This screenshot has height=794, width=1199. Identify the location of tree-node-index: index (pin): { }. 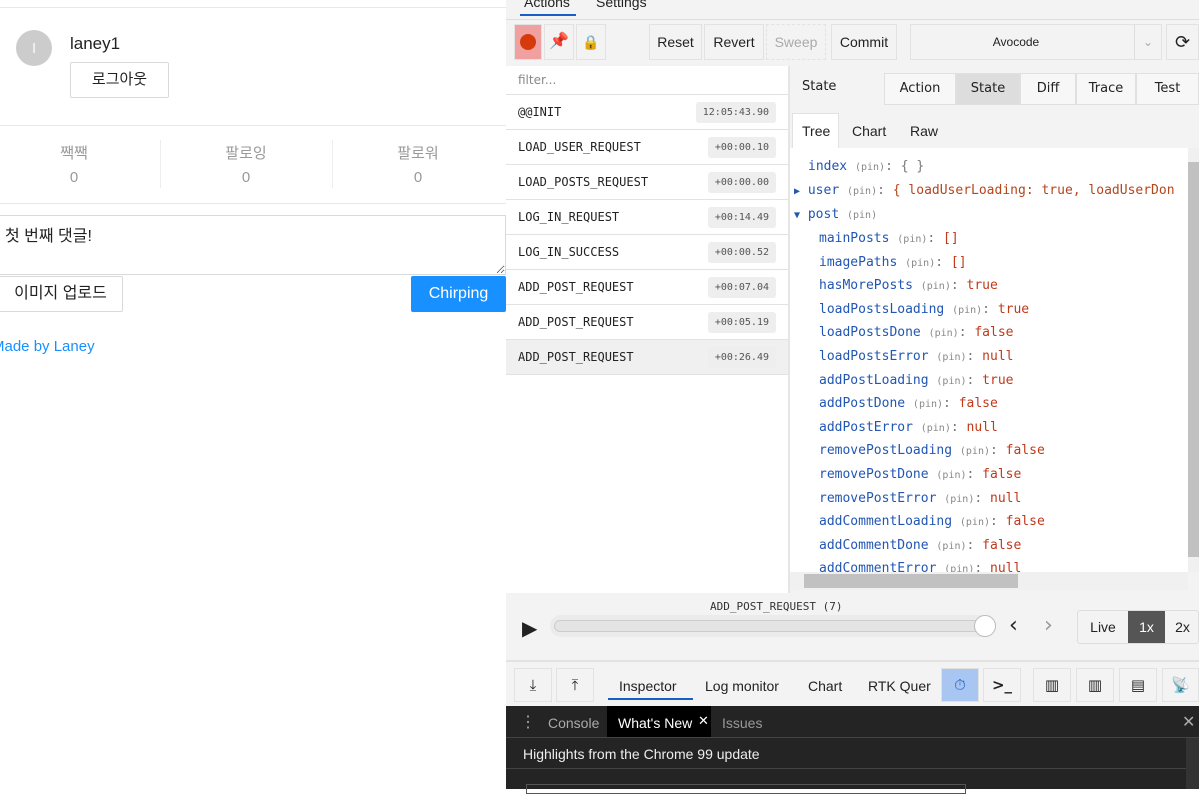
(866, 166).